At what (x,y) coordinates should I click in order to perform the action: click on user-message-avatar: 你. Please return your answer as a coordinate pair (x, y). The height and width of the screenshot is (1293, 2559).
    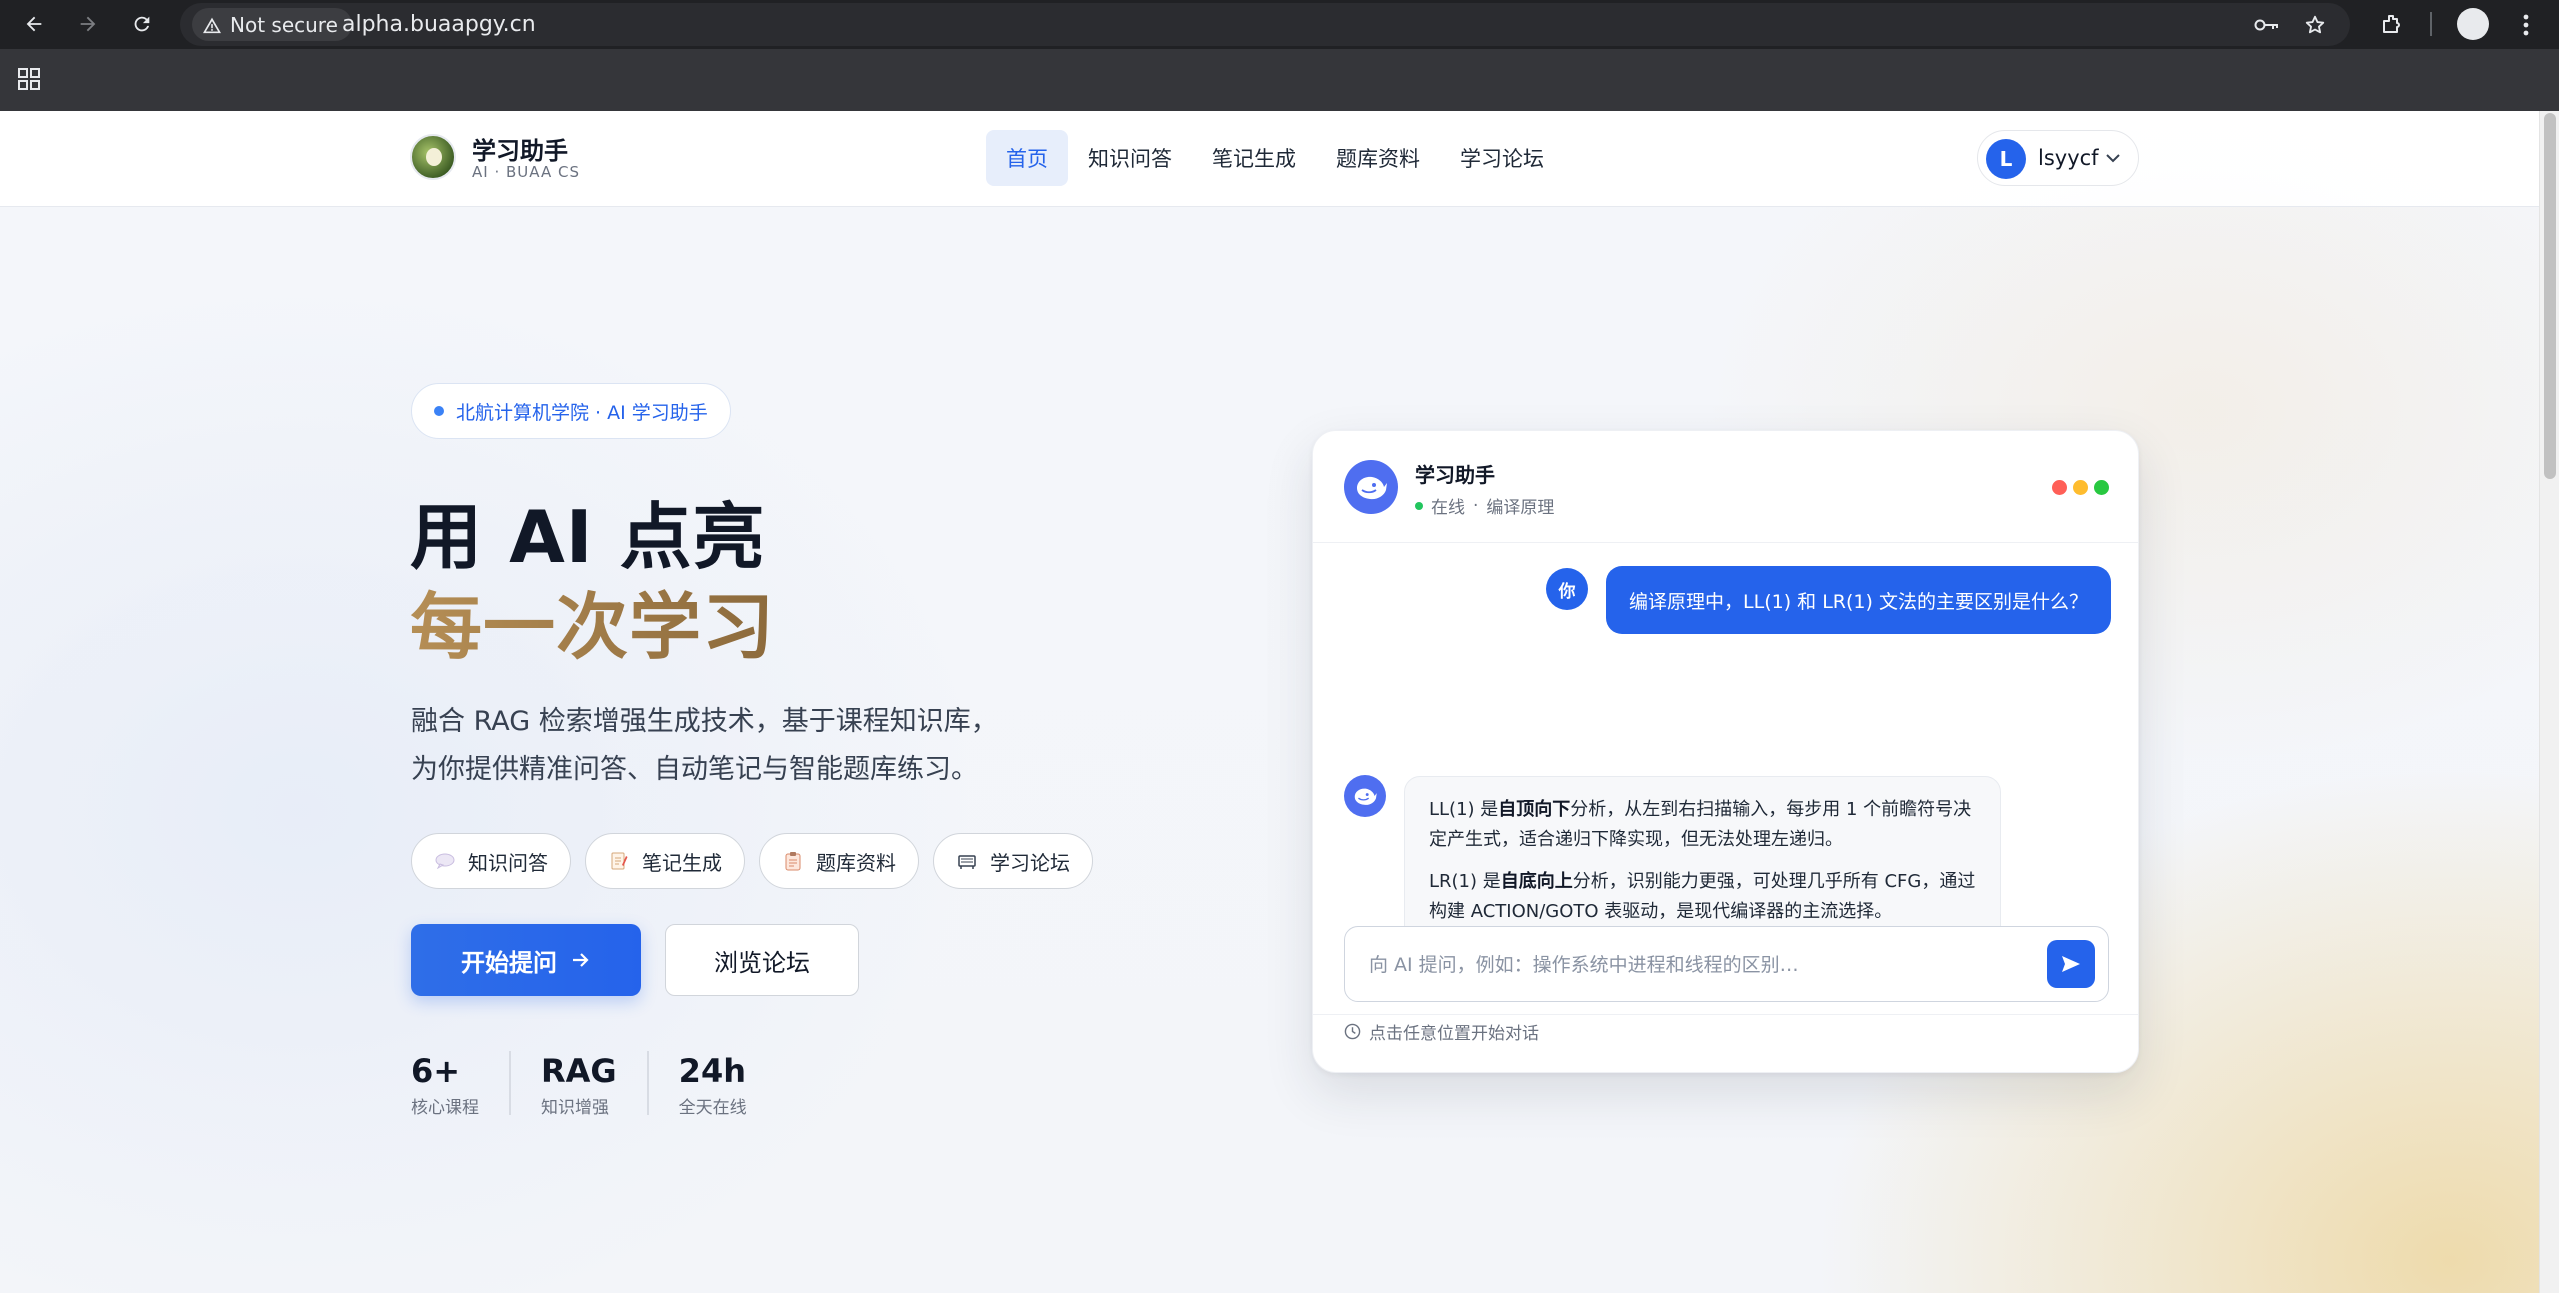
    Looking at the image, I should click on (1567, 589).